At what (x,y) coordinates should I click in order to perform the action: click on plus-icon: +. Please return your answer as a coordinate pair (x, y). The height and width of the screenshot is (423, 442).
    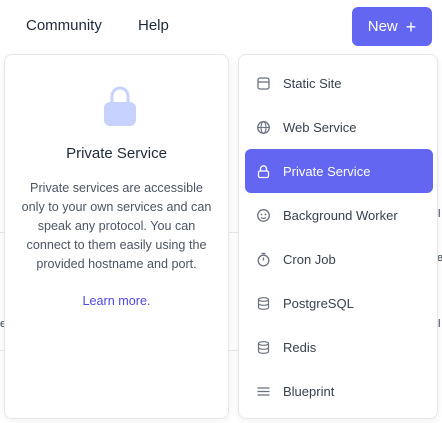
    Looking at the image, I should click on (411, 26).